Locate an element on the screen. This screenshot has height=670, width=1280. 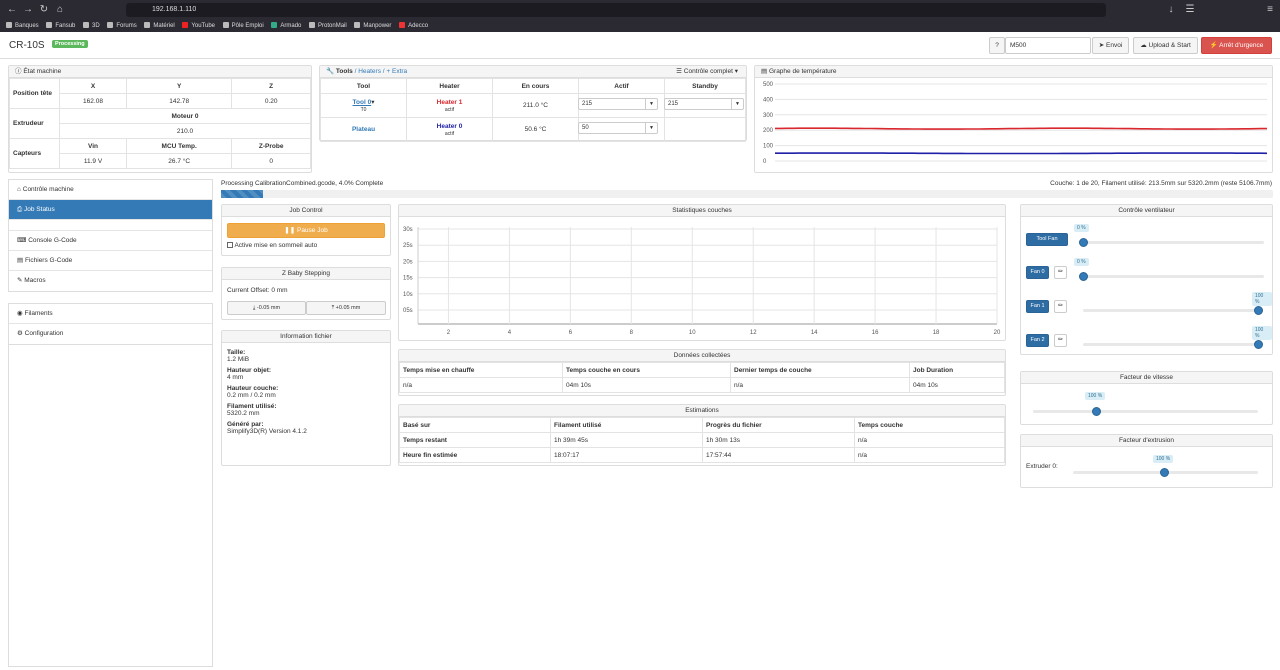
tool-fan-slider is located at coordinates (1171, 242).